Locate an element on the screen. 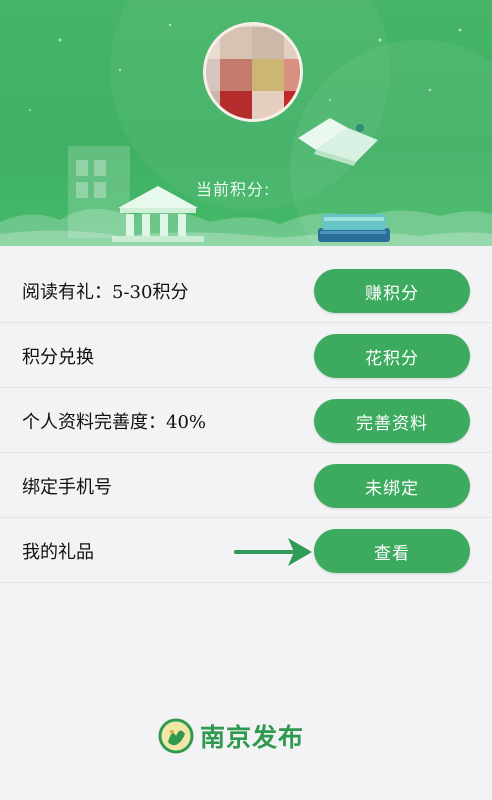 Image resolution: width=492 pixels, height=800 pixels. view-gifts-button: 查看 is located at coordinates (392, 551).